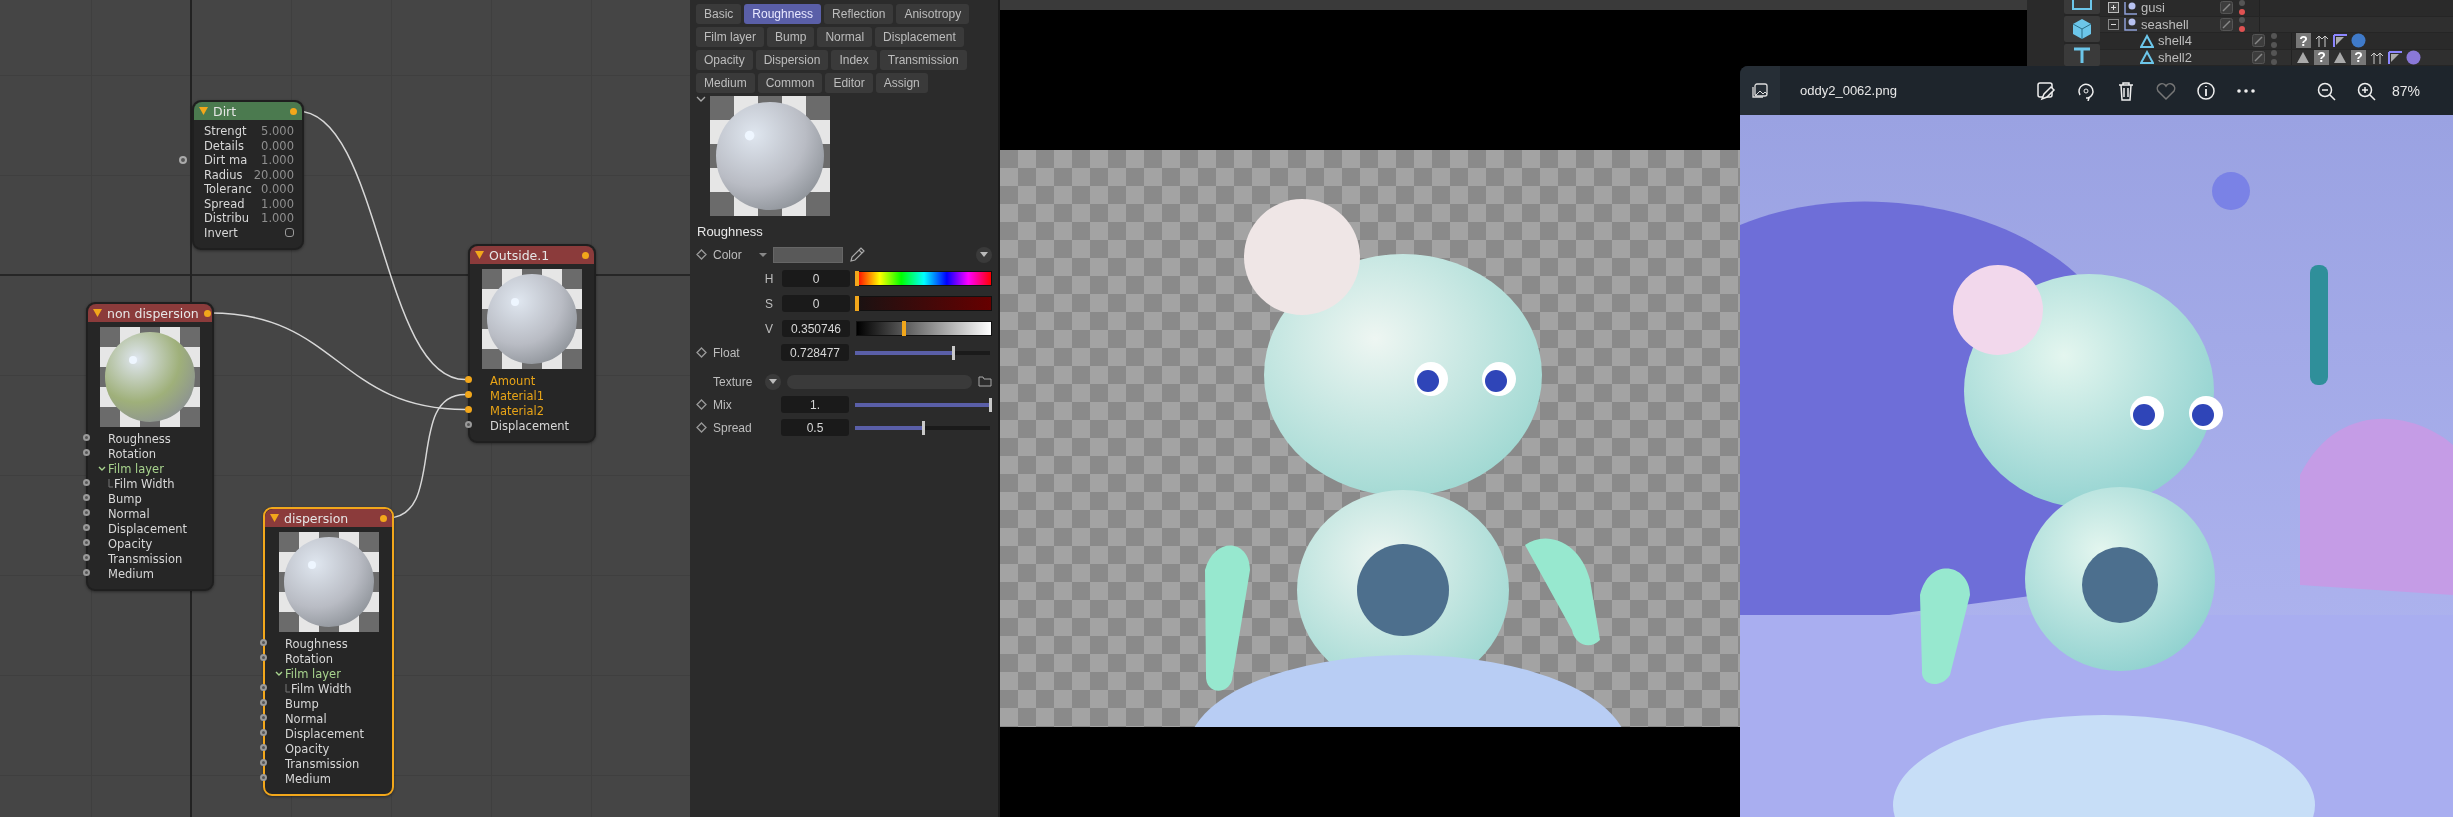 The width and height of the screenshot is (2453, 817). I want to click on caret-icon, so click(763, 254).